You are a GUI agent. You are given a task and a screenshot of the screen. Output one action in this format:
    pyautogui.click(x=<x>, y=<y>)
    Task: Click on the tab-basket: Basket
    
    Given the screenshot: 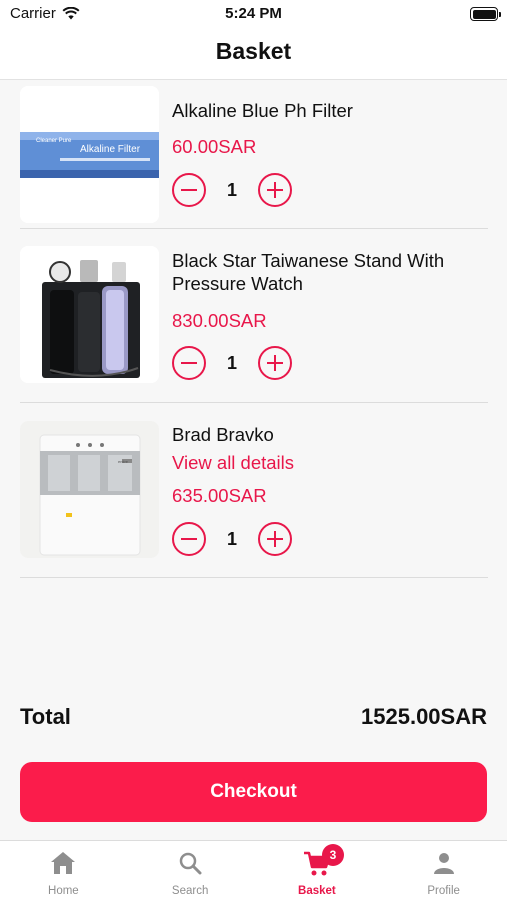 What is the action you would take?
    pyautogui.click(x=317, y=870)
    